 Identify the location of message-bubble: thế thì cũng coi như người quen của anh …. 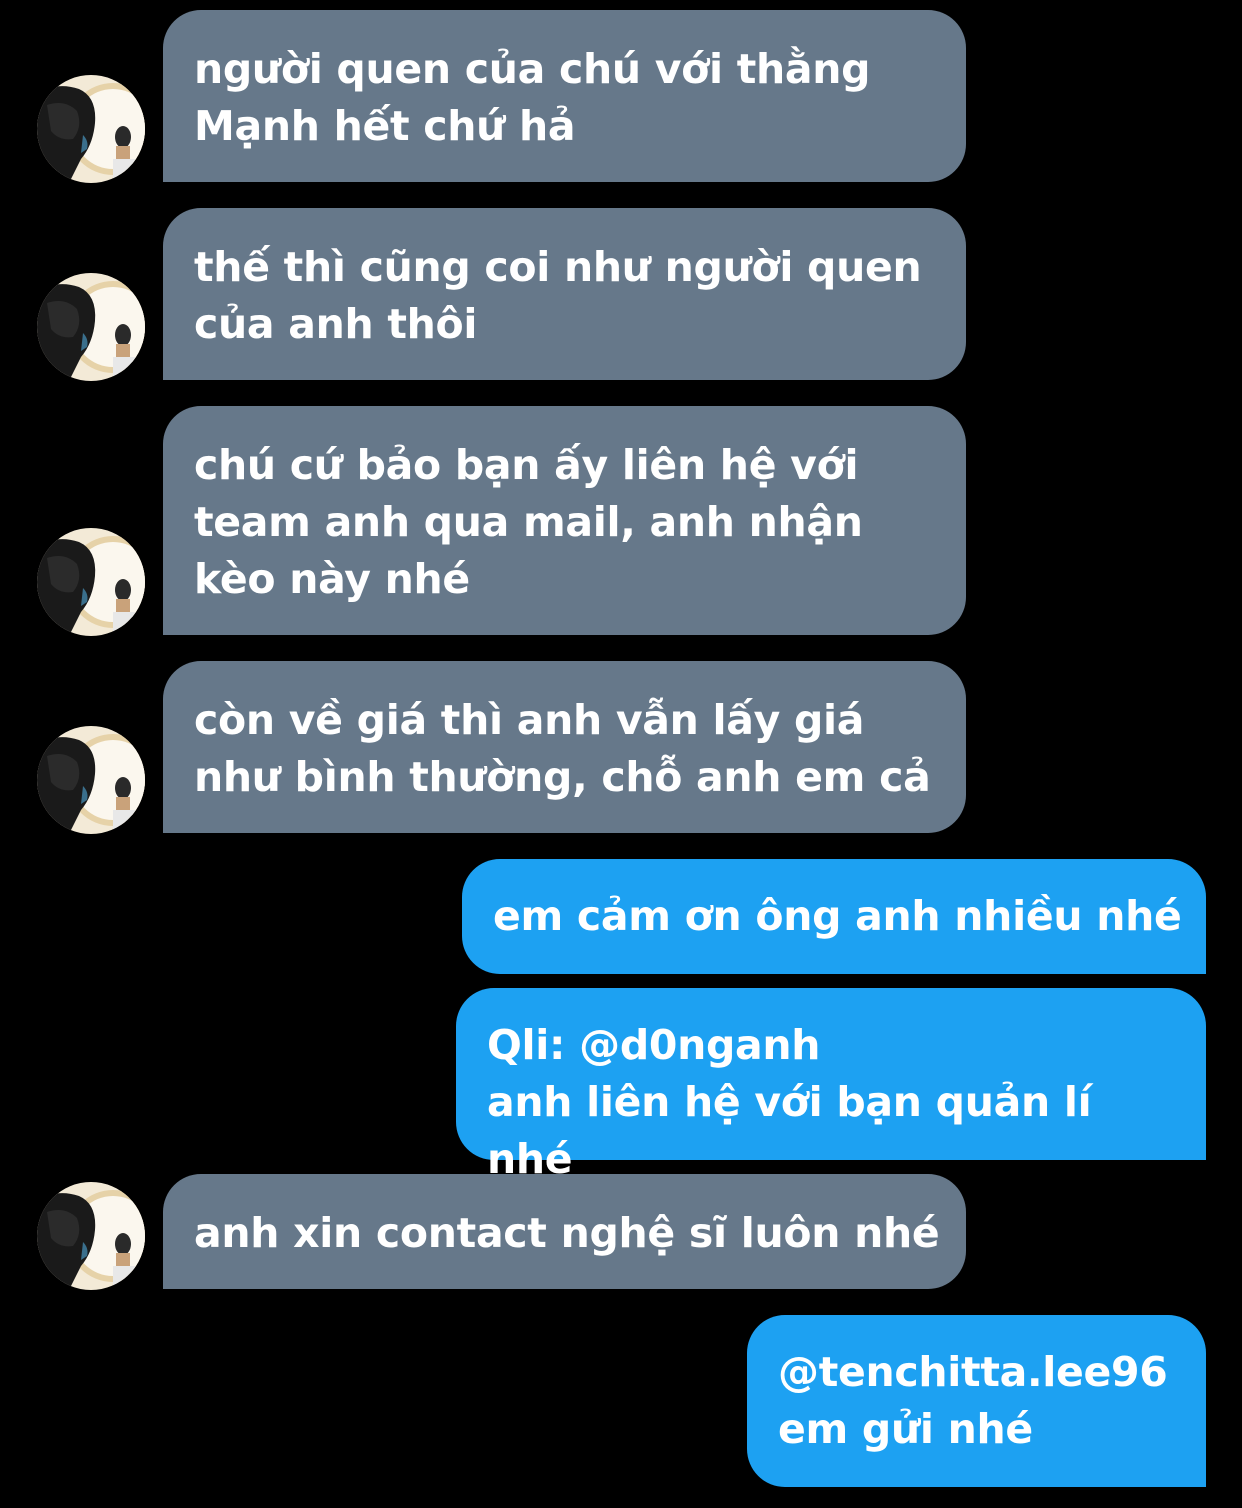
(564, 294).